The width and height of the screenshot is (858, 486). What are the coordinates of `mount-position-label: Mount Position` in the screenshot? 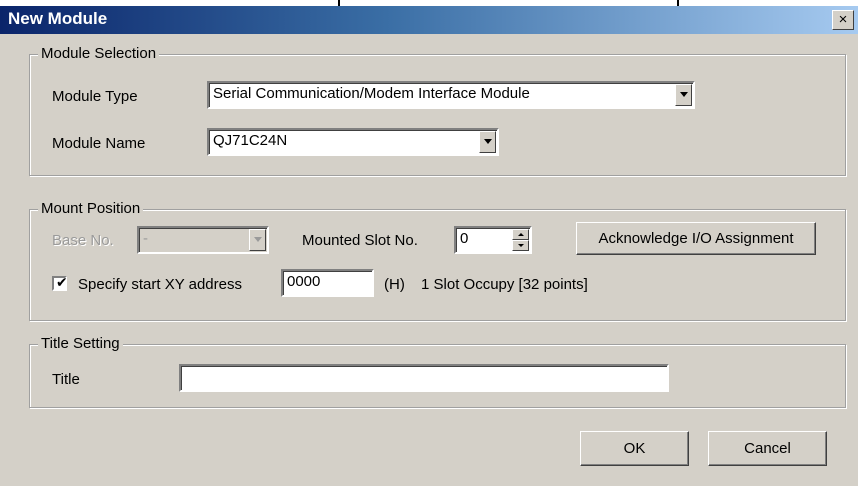 It's located at (91, 208).